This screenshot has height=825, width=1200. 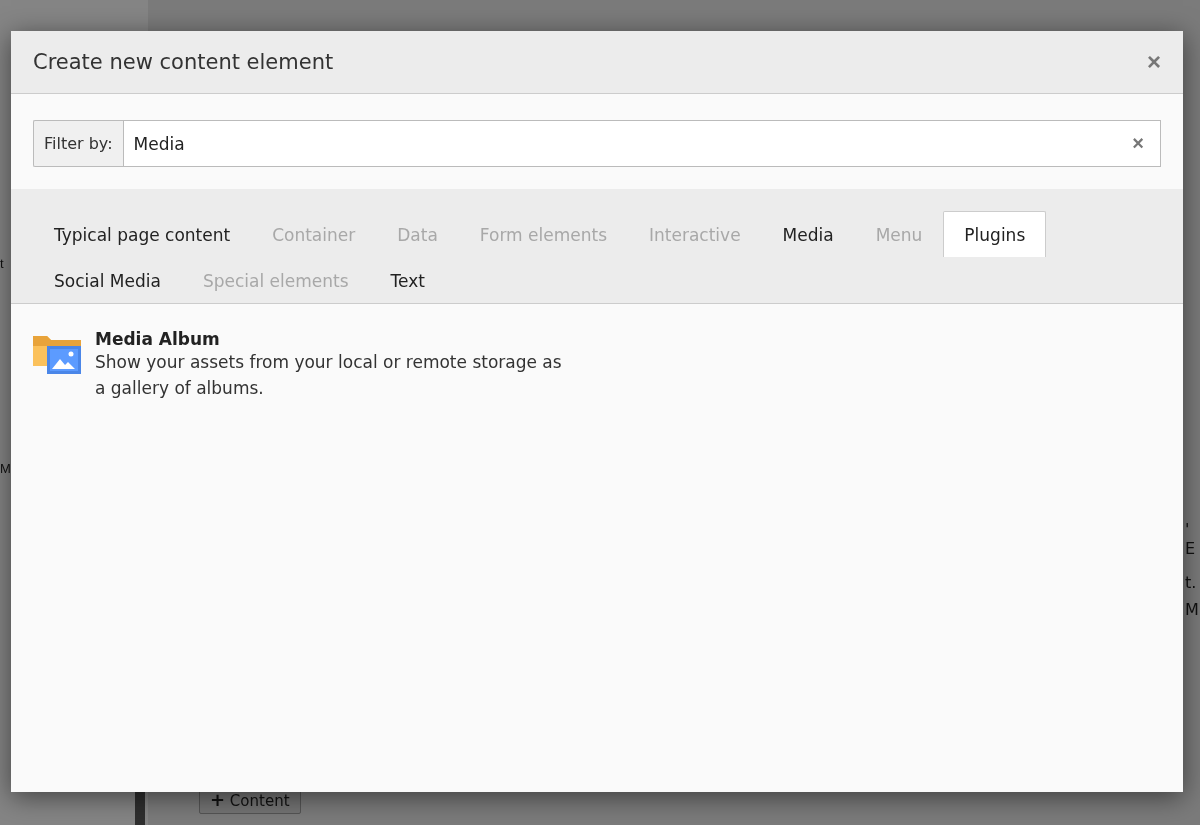 I want to click on dialog-title: Create new content element, so click(x=183, y=62).